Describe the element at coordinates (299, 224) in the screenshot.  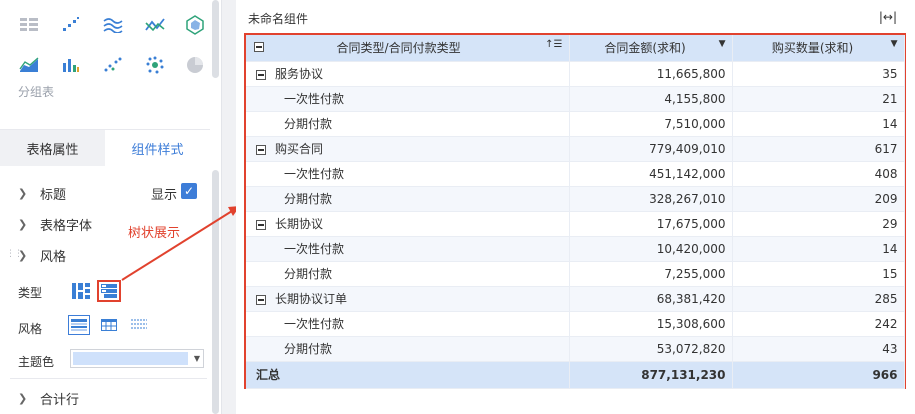
I see `row-label: 长期协议` at that location.